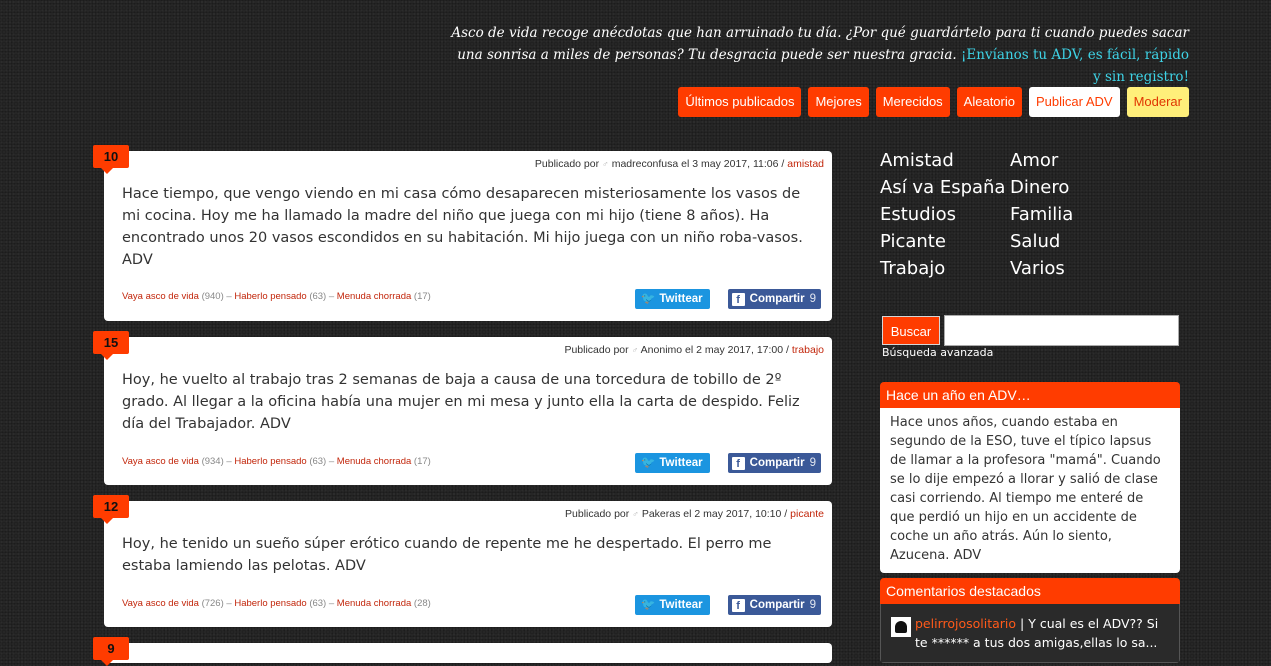 The image size is (1271, 666). What do you see at coordinates (965, 623) in the screenshot?
I see `comment-user-link: pelirrojosolitario` at bounding box center [965, 623].